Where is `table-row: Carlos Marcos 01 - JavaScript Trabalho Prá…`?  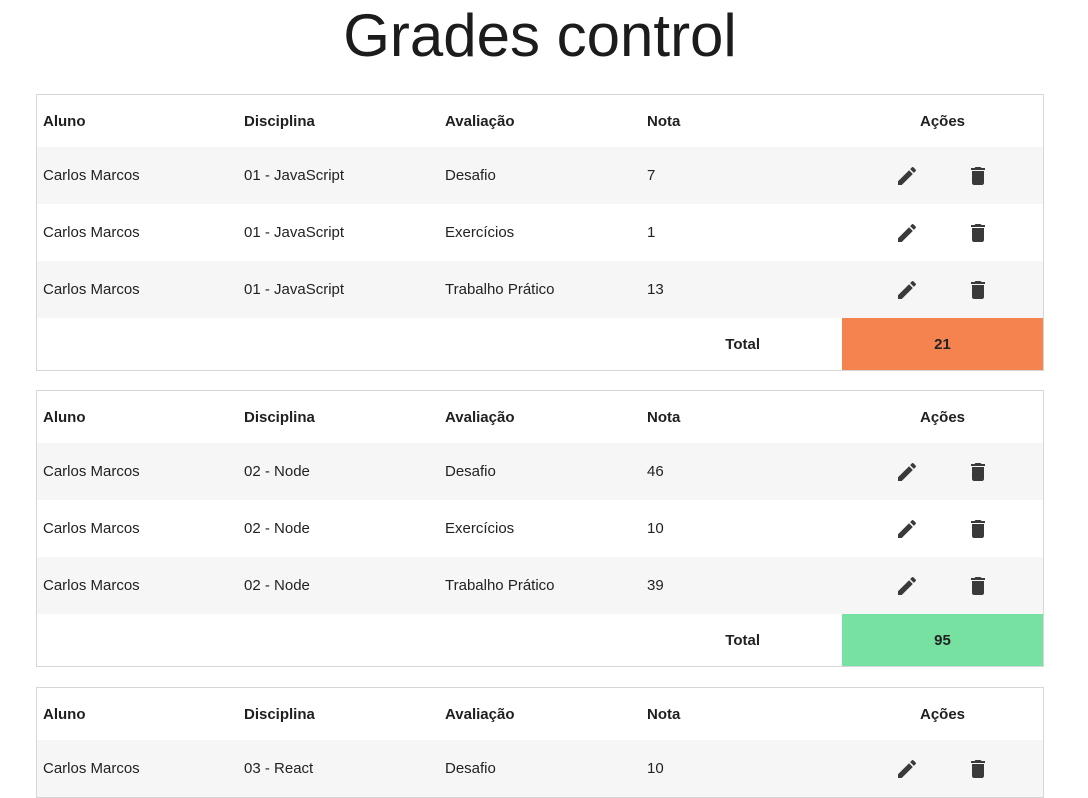
table-row: Carlos Marcos 01 - JavaScript Trabalho Prá… is located at coordinates (540, 289).